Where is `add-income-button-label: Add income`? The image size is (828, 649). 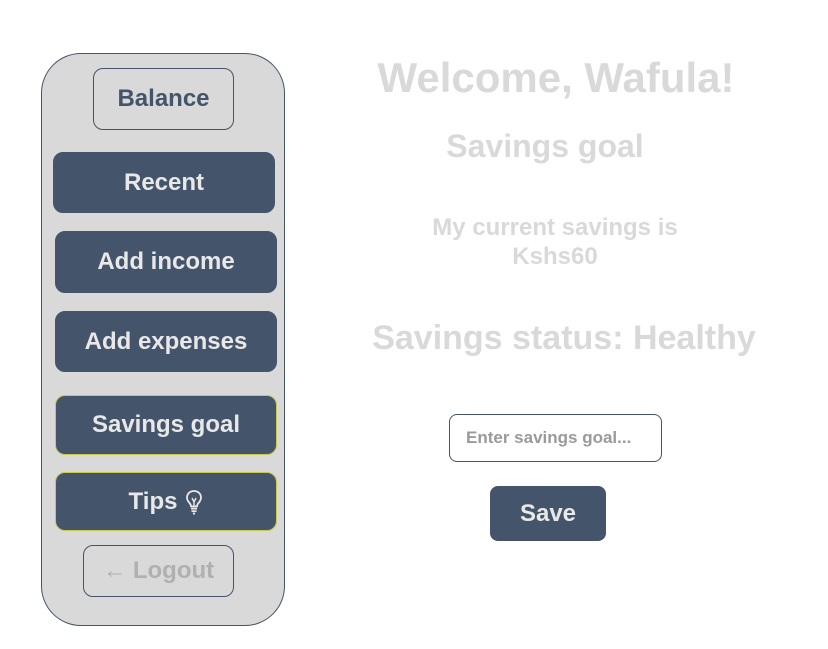
add-income-button-label: Add income is located at coordinates (166, 261).